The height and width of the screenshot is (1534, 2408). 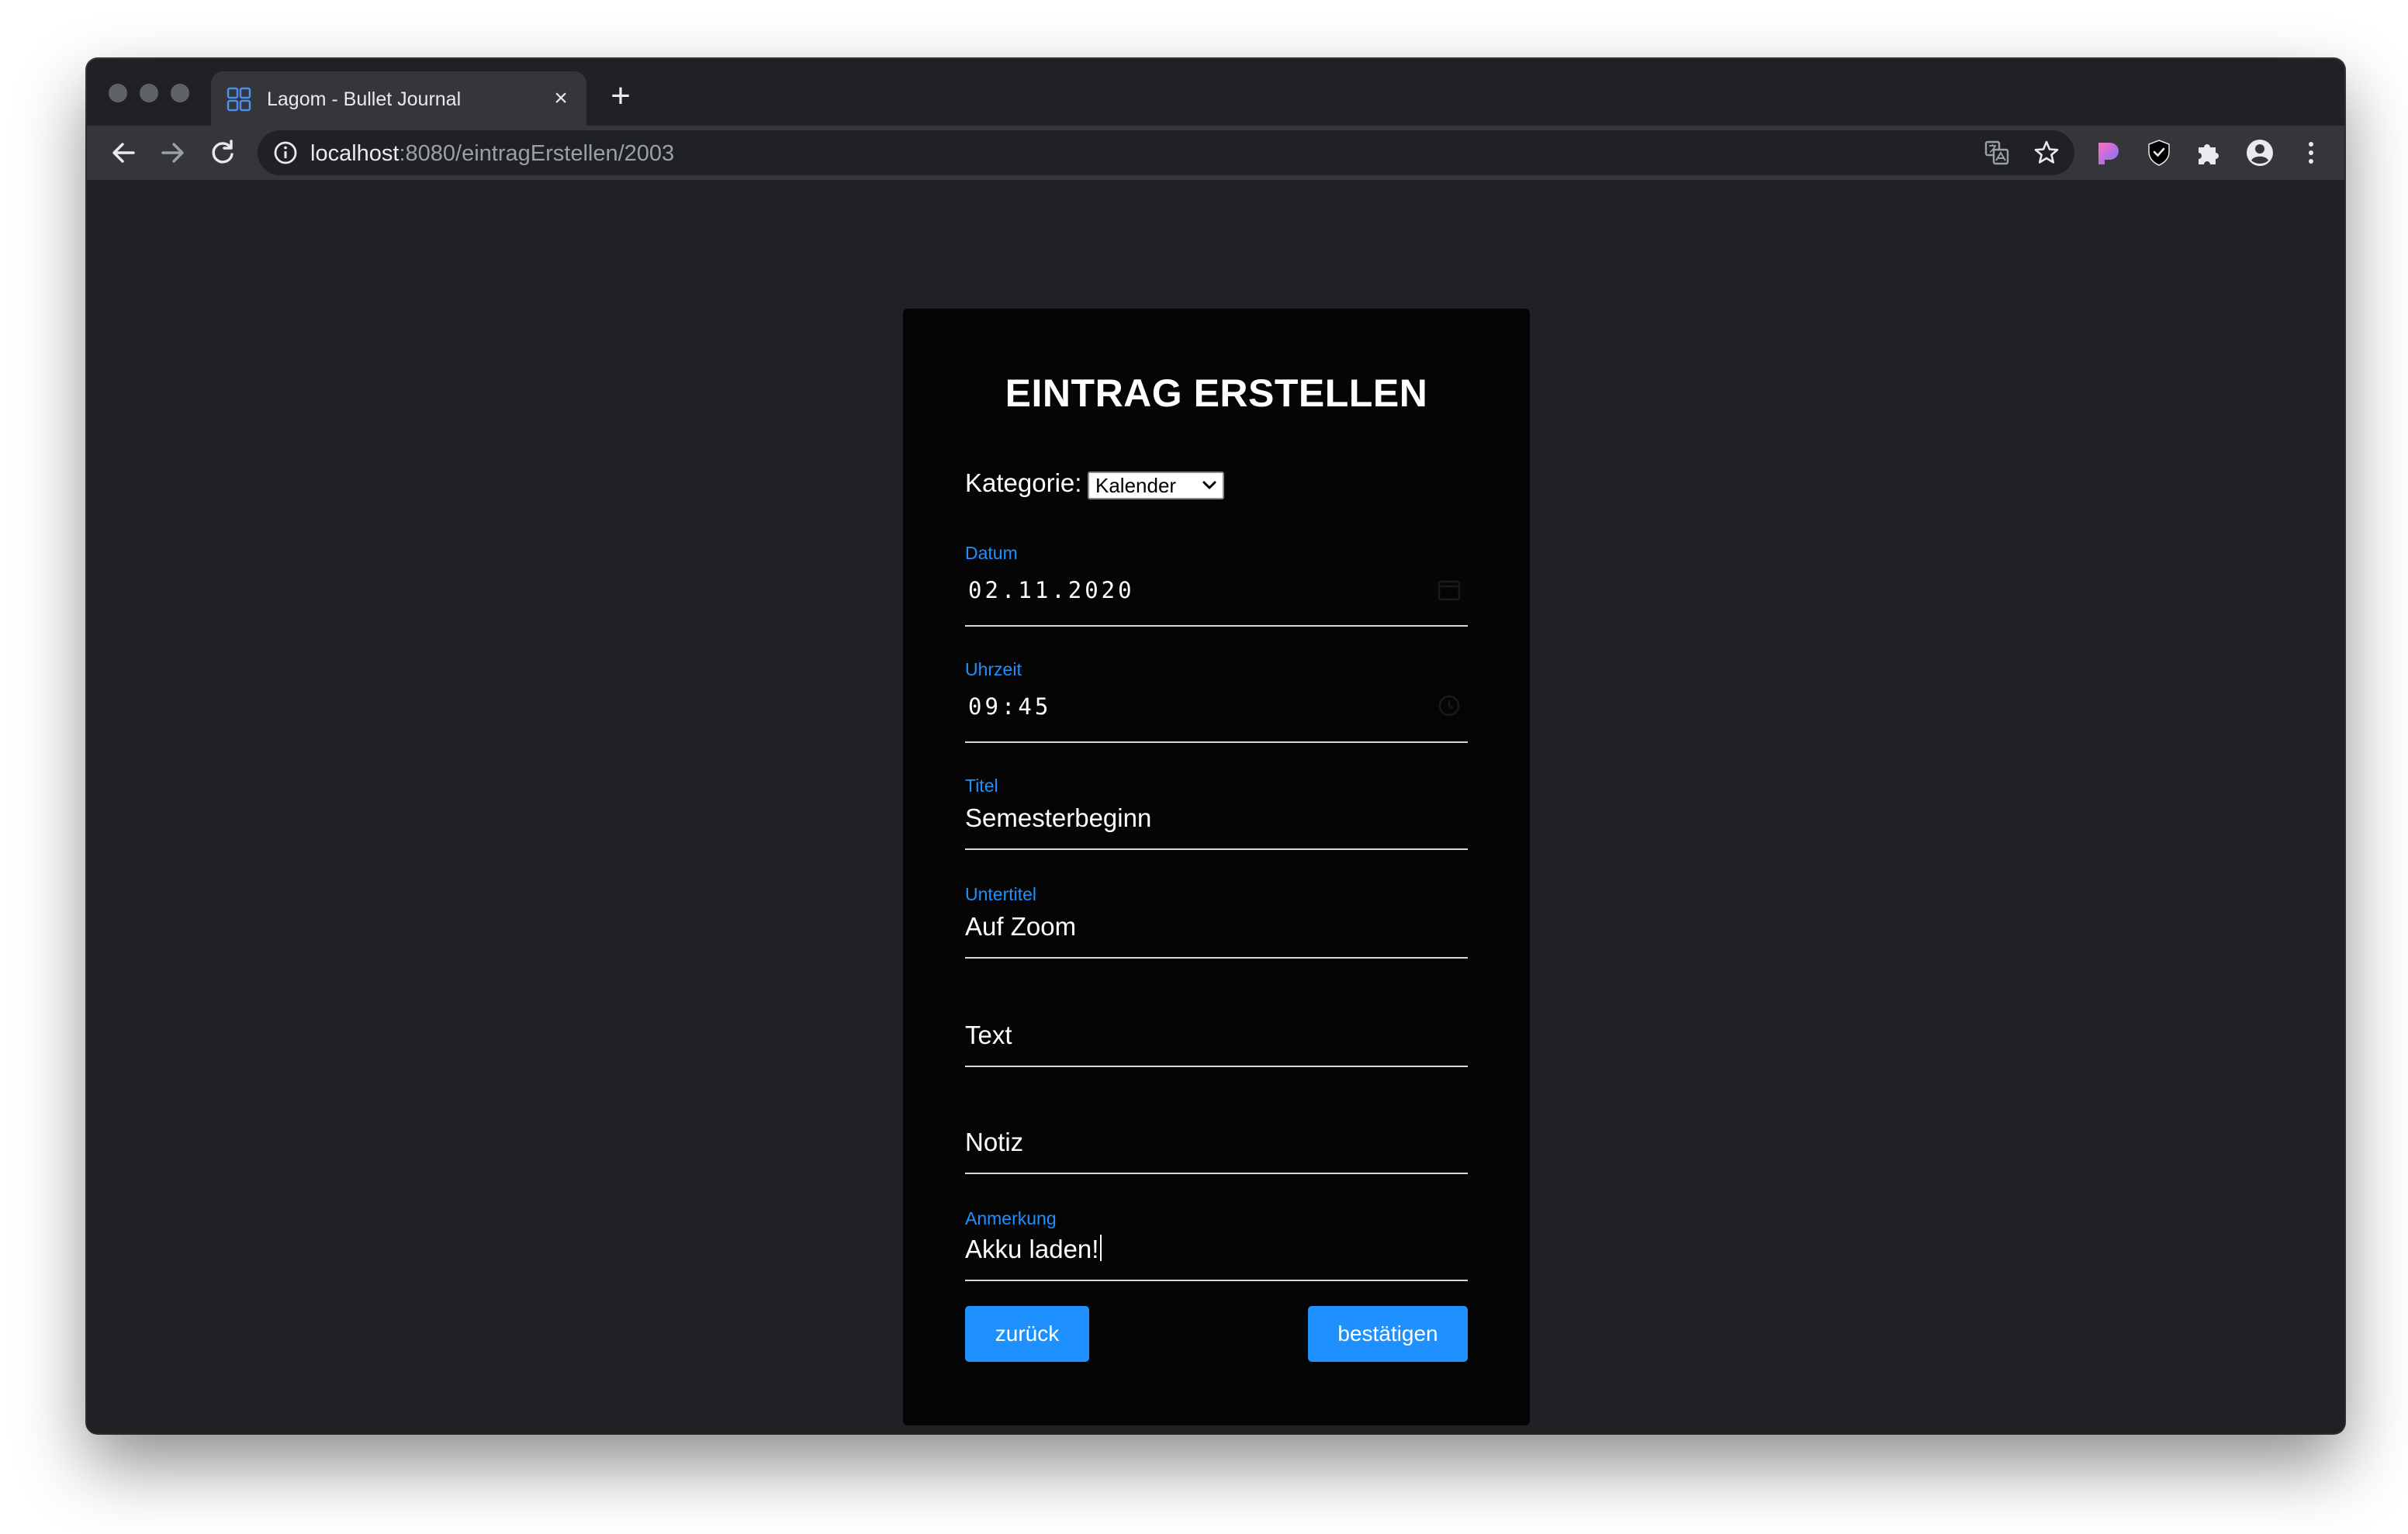 I want to click on account-icon, so click(x=2260, y=152).